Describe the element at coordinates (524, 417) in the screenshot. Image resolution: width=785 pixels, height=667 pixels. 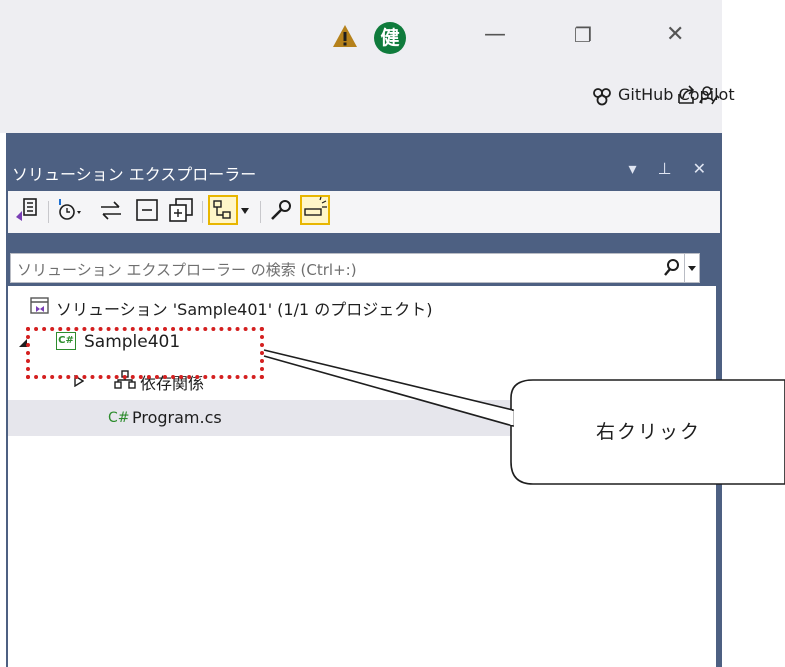
I see `callout-bubble` at that location.